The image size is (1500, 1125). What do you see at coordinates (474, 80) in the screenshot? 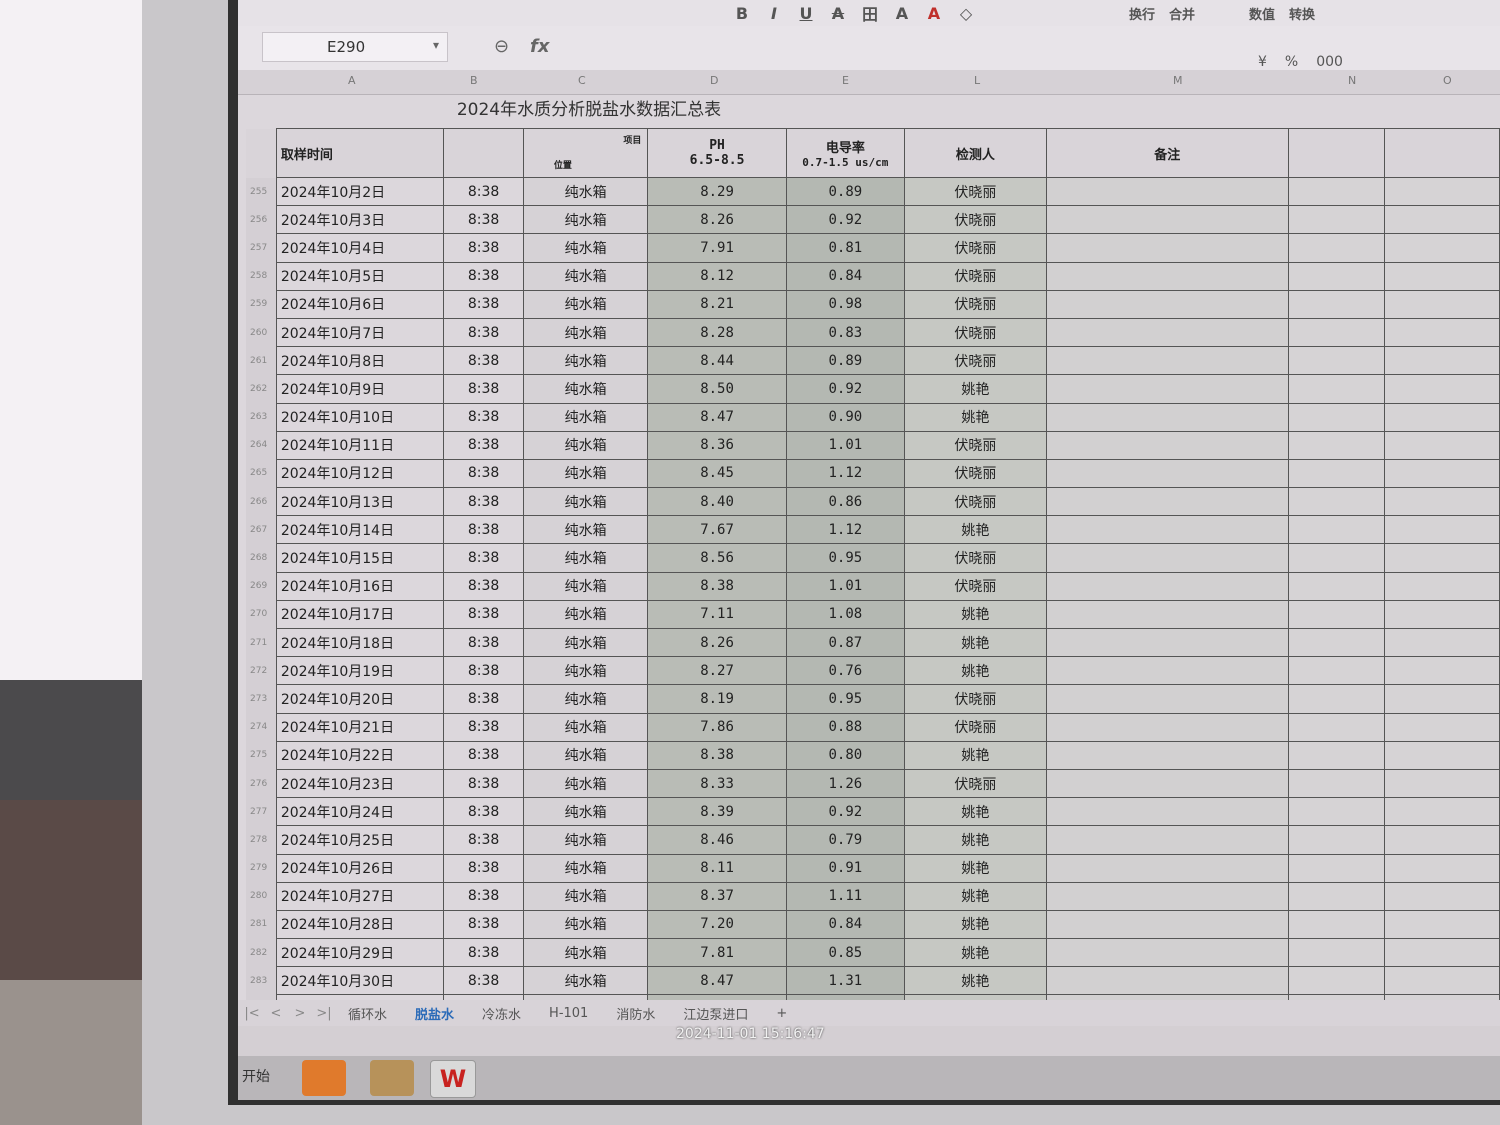
I see `column-header: B` at bounding box center [474, 80].